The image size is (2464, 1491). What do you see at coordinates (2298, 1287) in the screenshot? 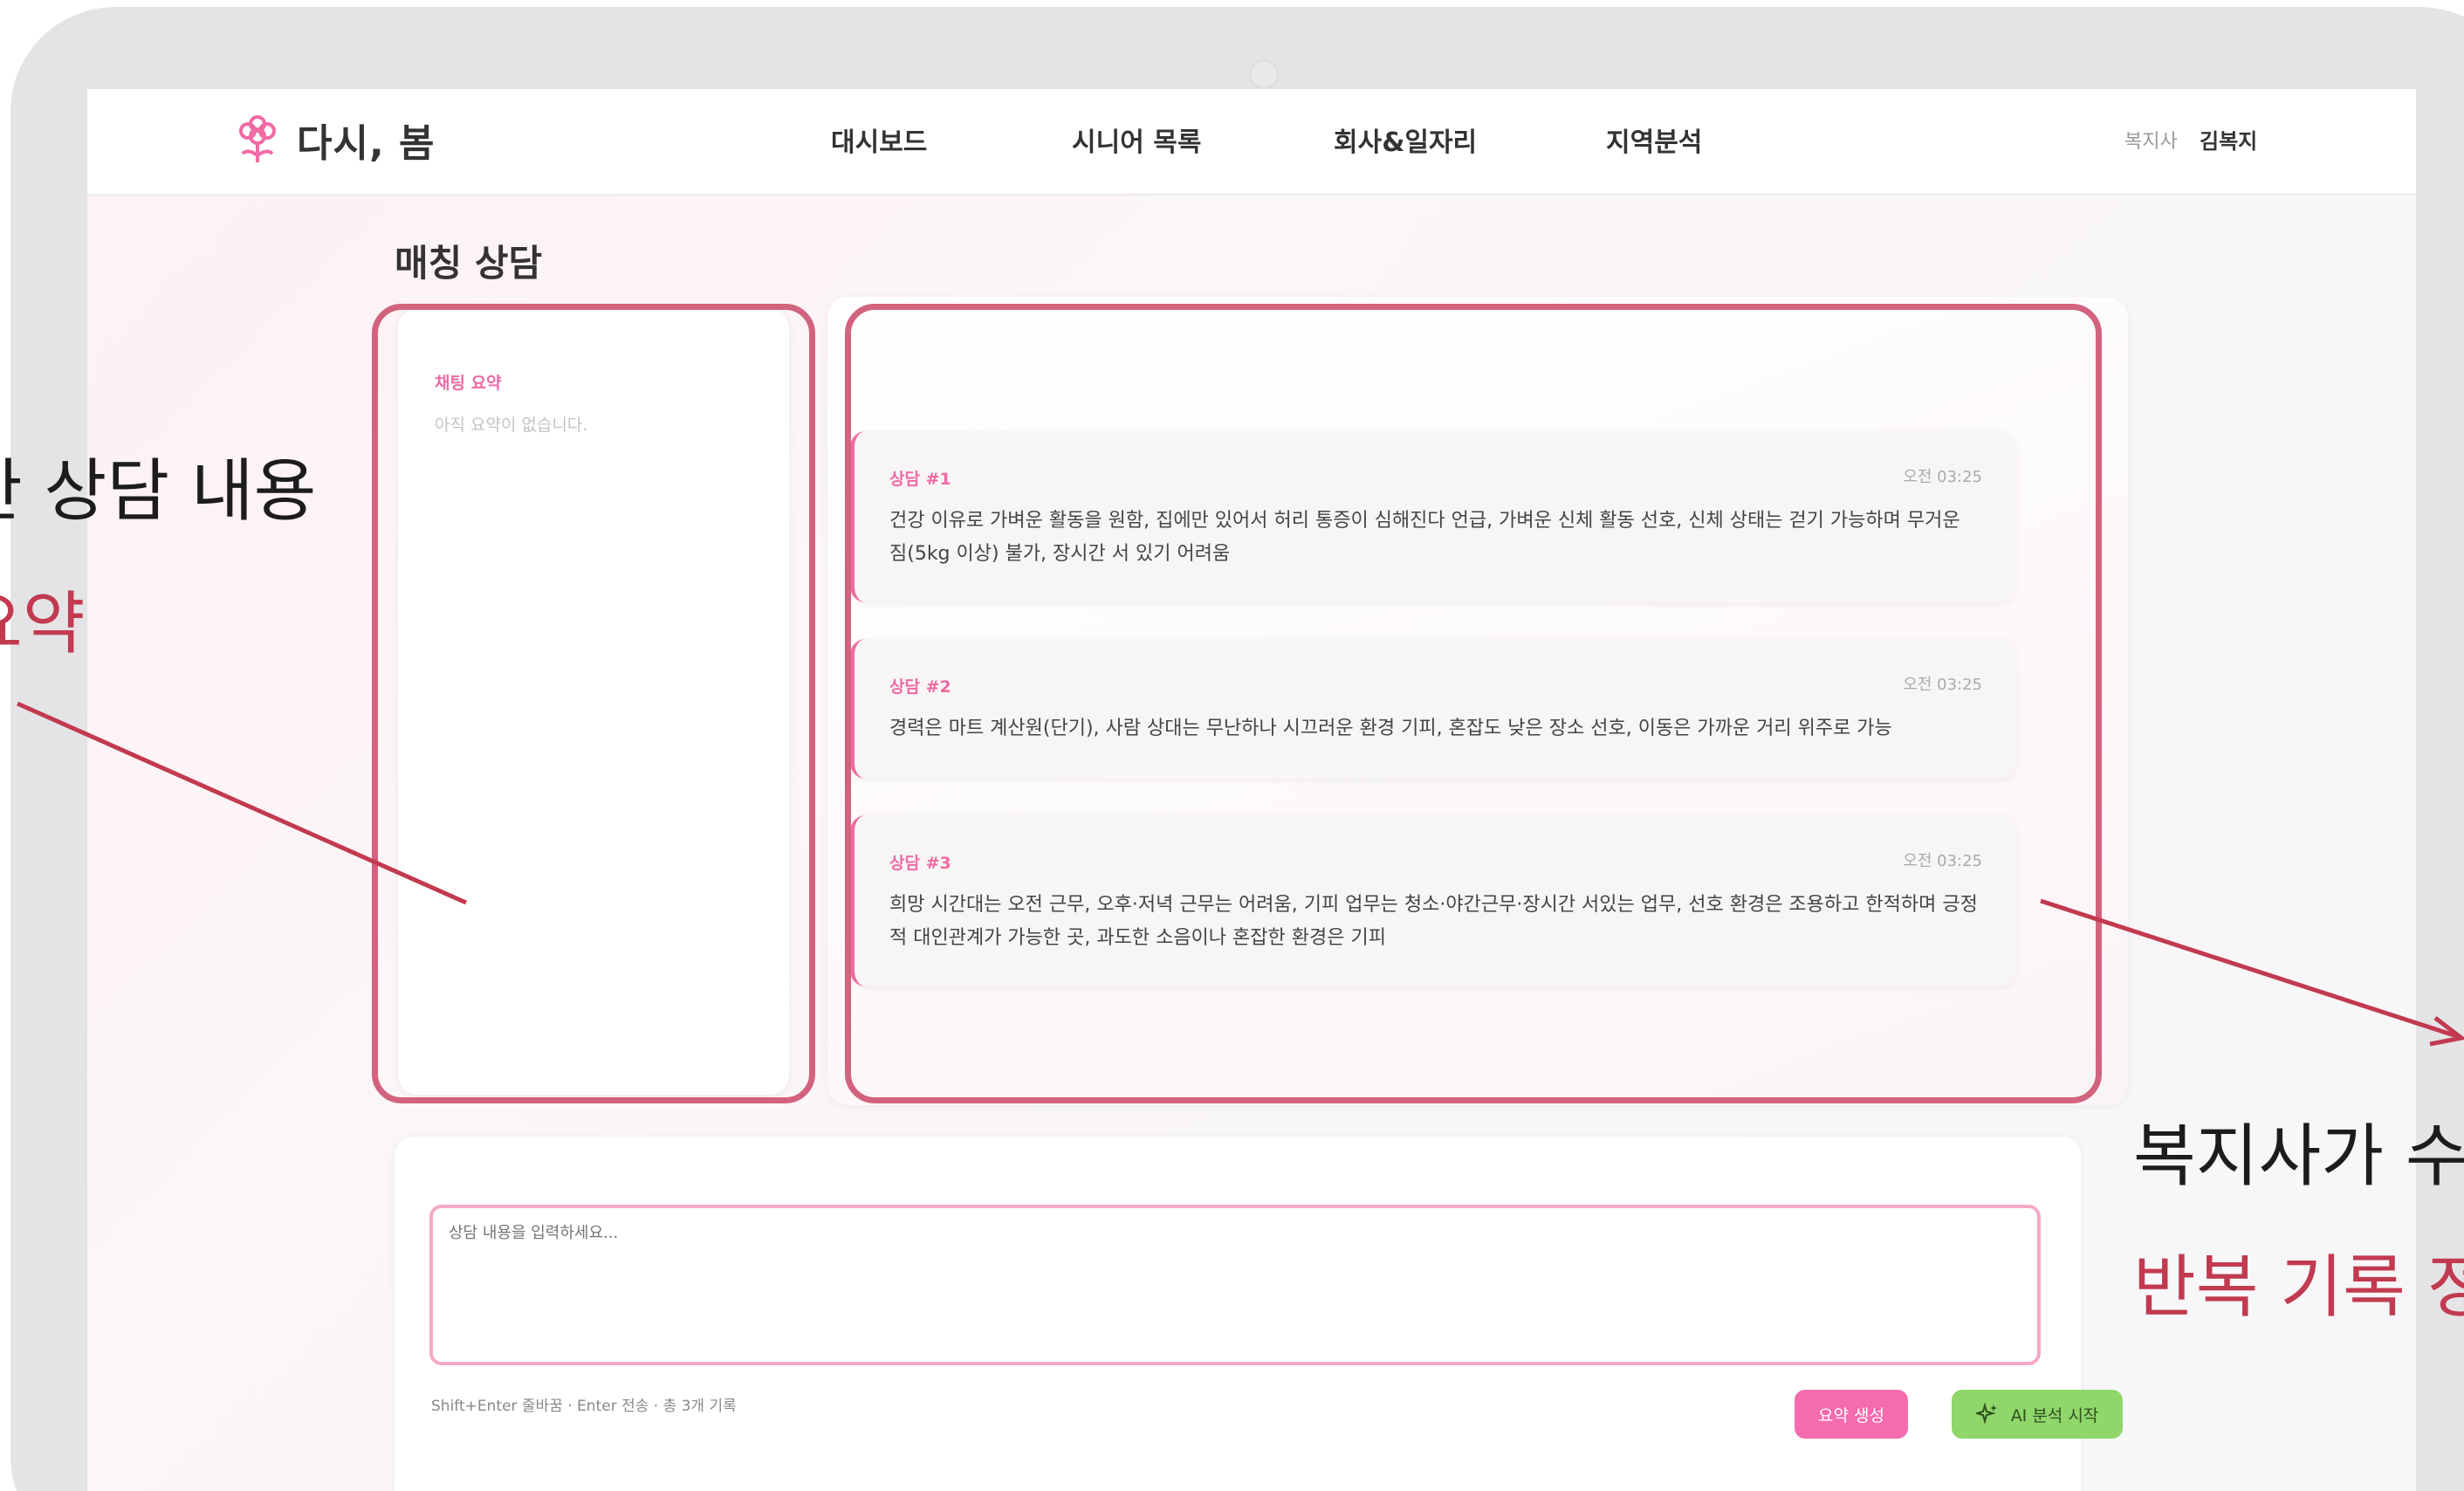
I see `annotation-right-line2: 반복 기록 정` at bounding box center [2298, 1287].